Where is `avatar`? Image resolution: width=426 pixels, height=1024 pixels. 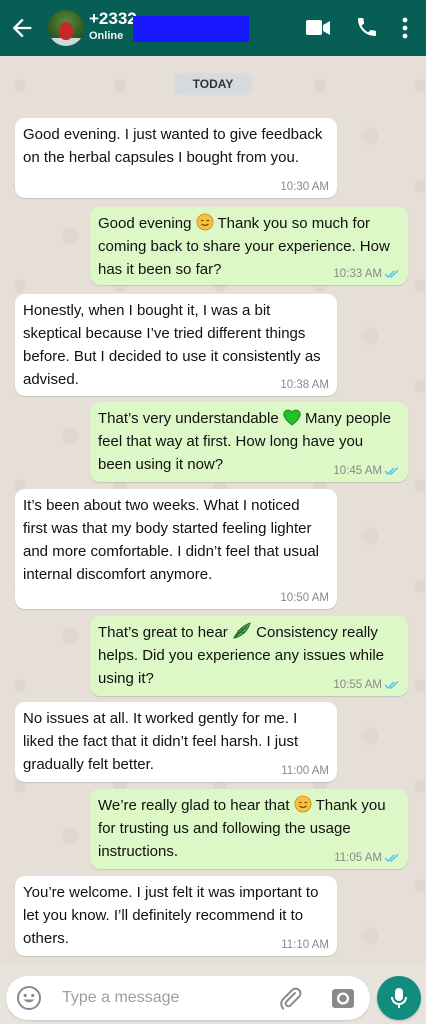
avatar is located at coordinates (66, 28).